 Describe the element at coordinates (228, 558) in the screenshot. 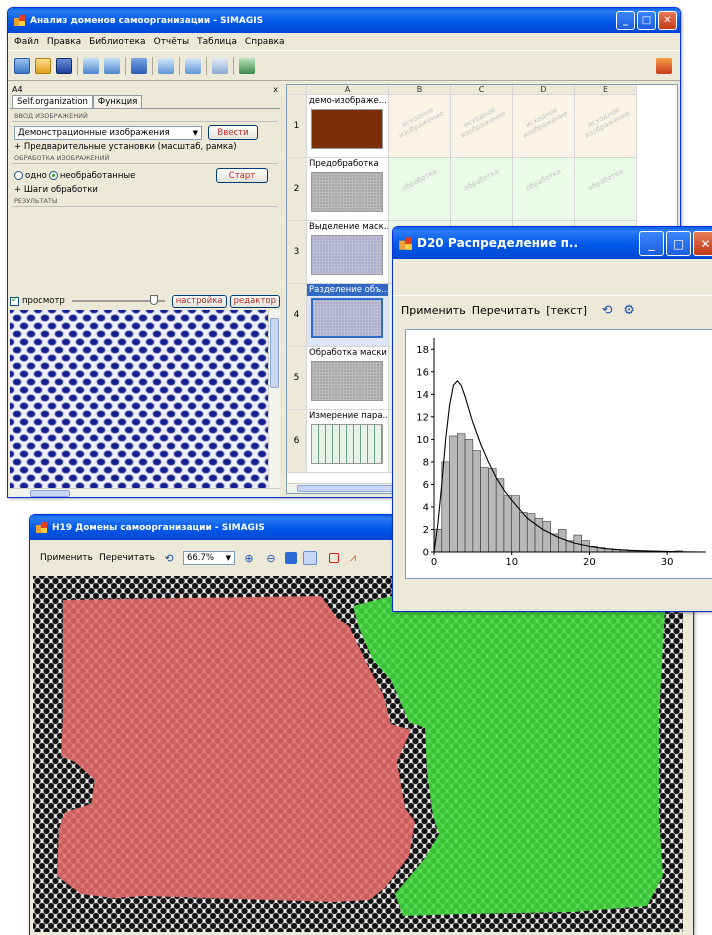

I see `chevron-down-icon: ▼` at that location.